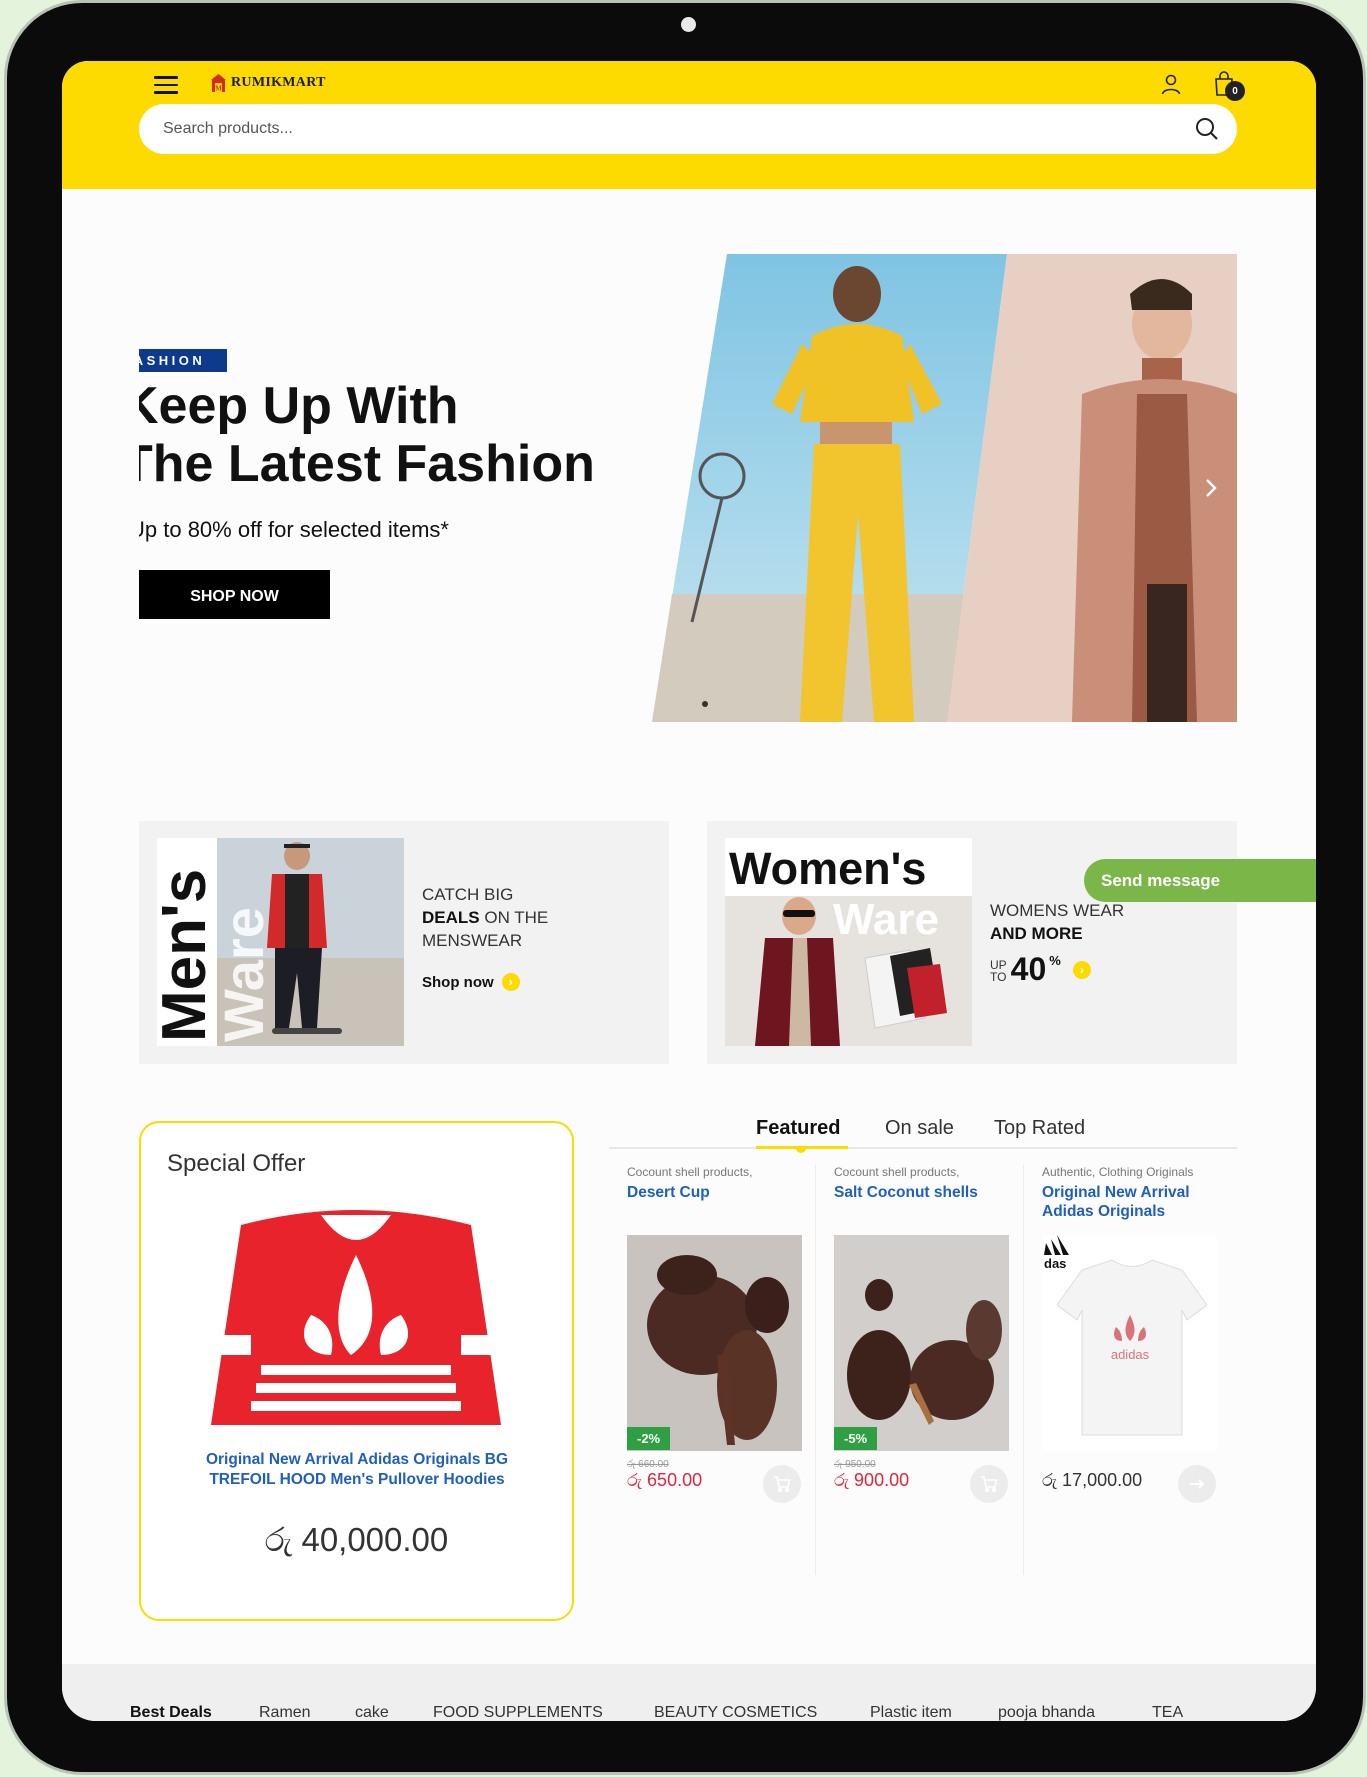 The height and width of the screenshot is (1777, 1367). I want to click on womens-promo-text: WOMENS WEAR AND MORE, so click(1057, 922).